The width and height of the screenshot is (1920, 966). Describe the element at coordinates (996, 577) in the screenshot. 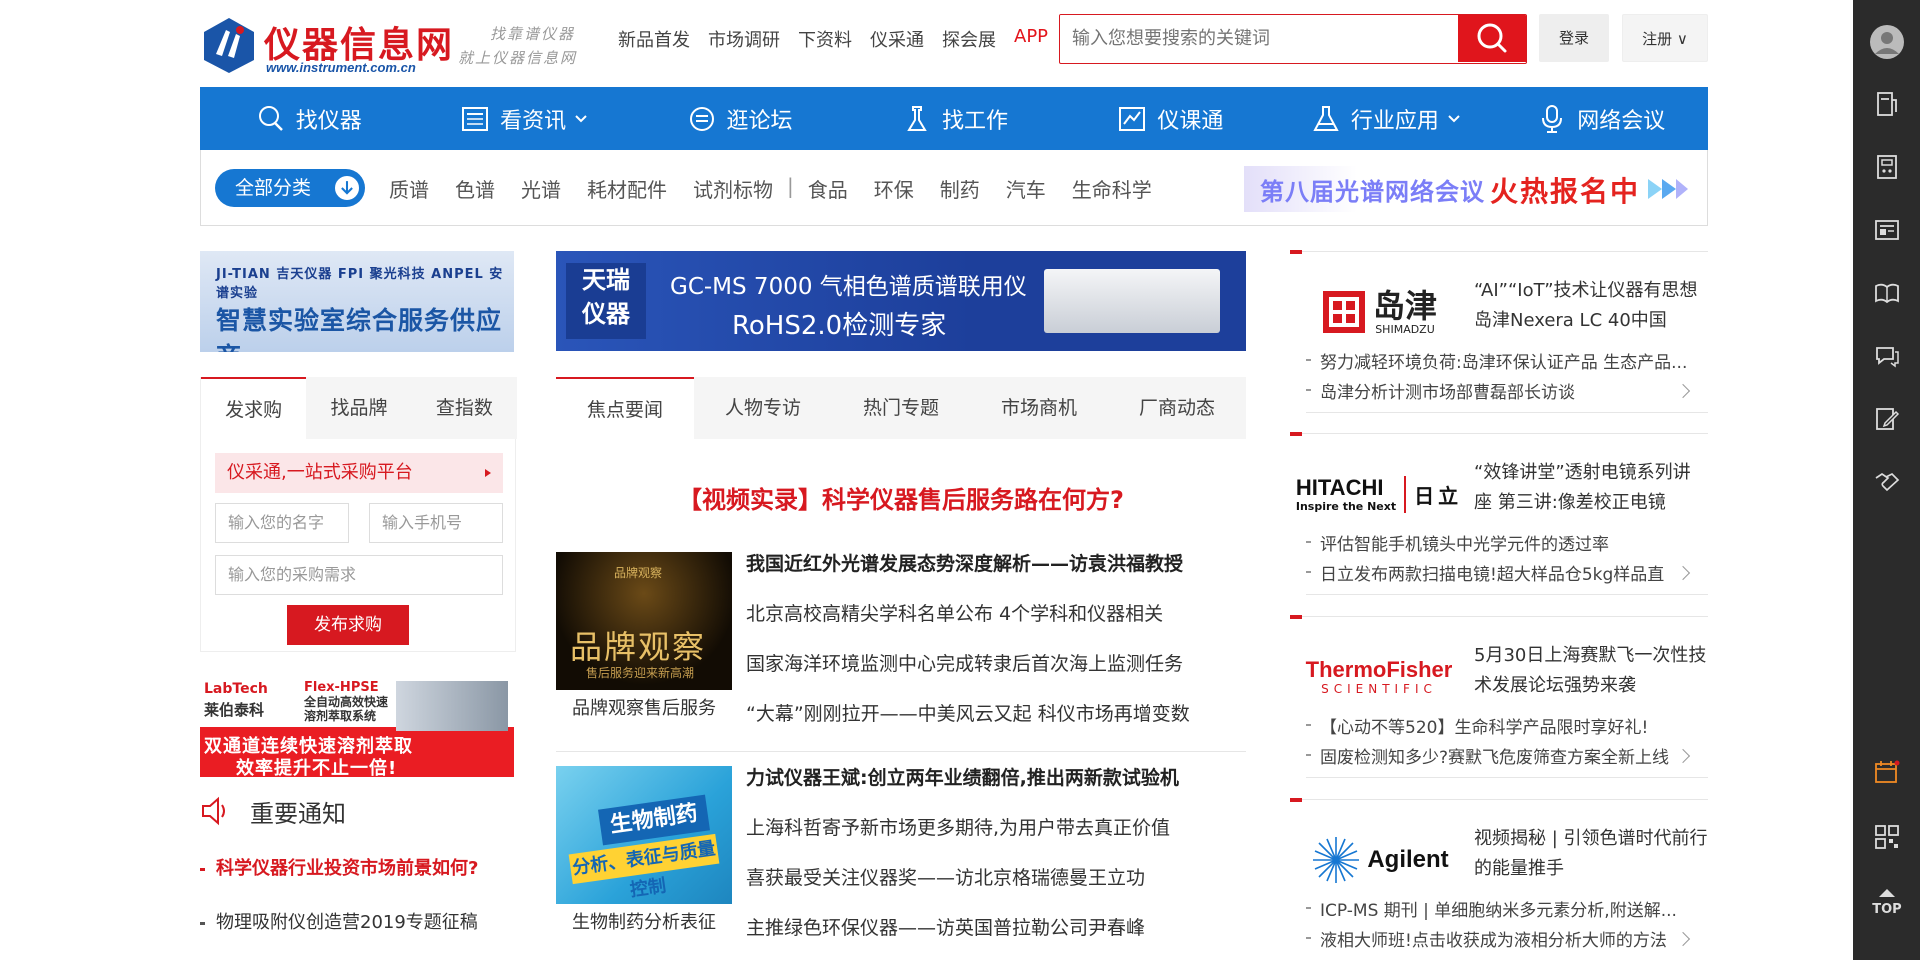

I see `news-item: 我国近红外光谱发展态势深度解析——访袁洪福教授` at that location.